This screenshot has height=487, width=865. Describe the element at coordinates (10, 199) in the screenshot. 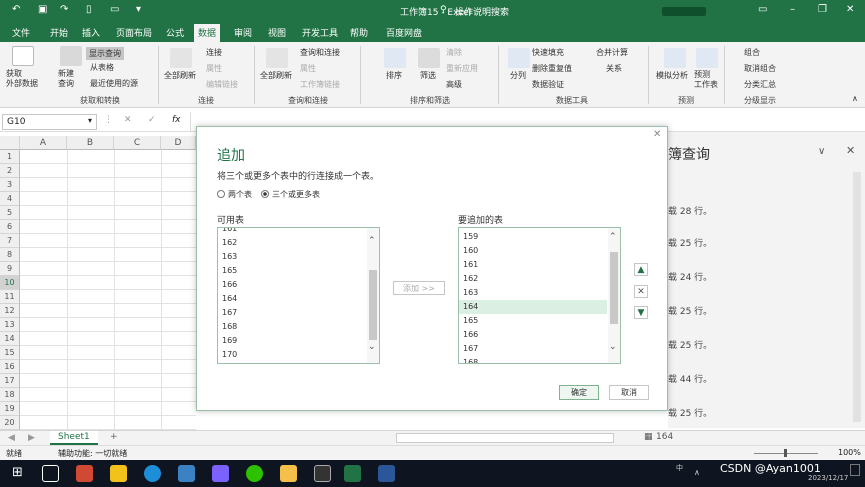

I see `row-header: 4` at that location.